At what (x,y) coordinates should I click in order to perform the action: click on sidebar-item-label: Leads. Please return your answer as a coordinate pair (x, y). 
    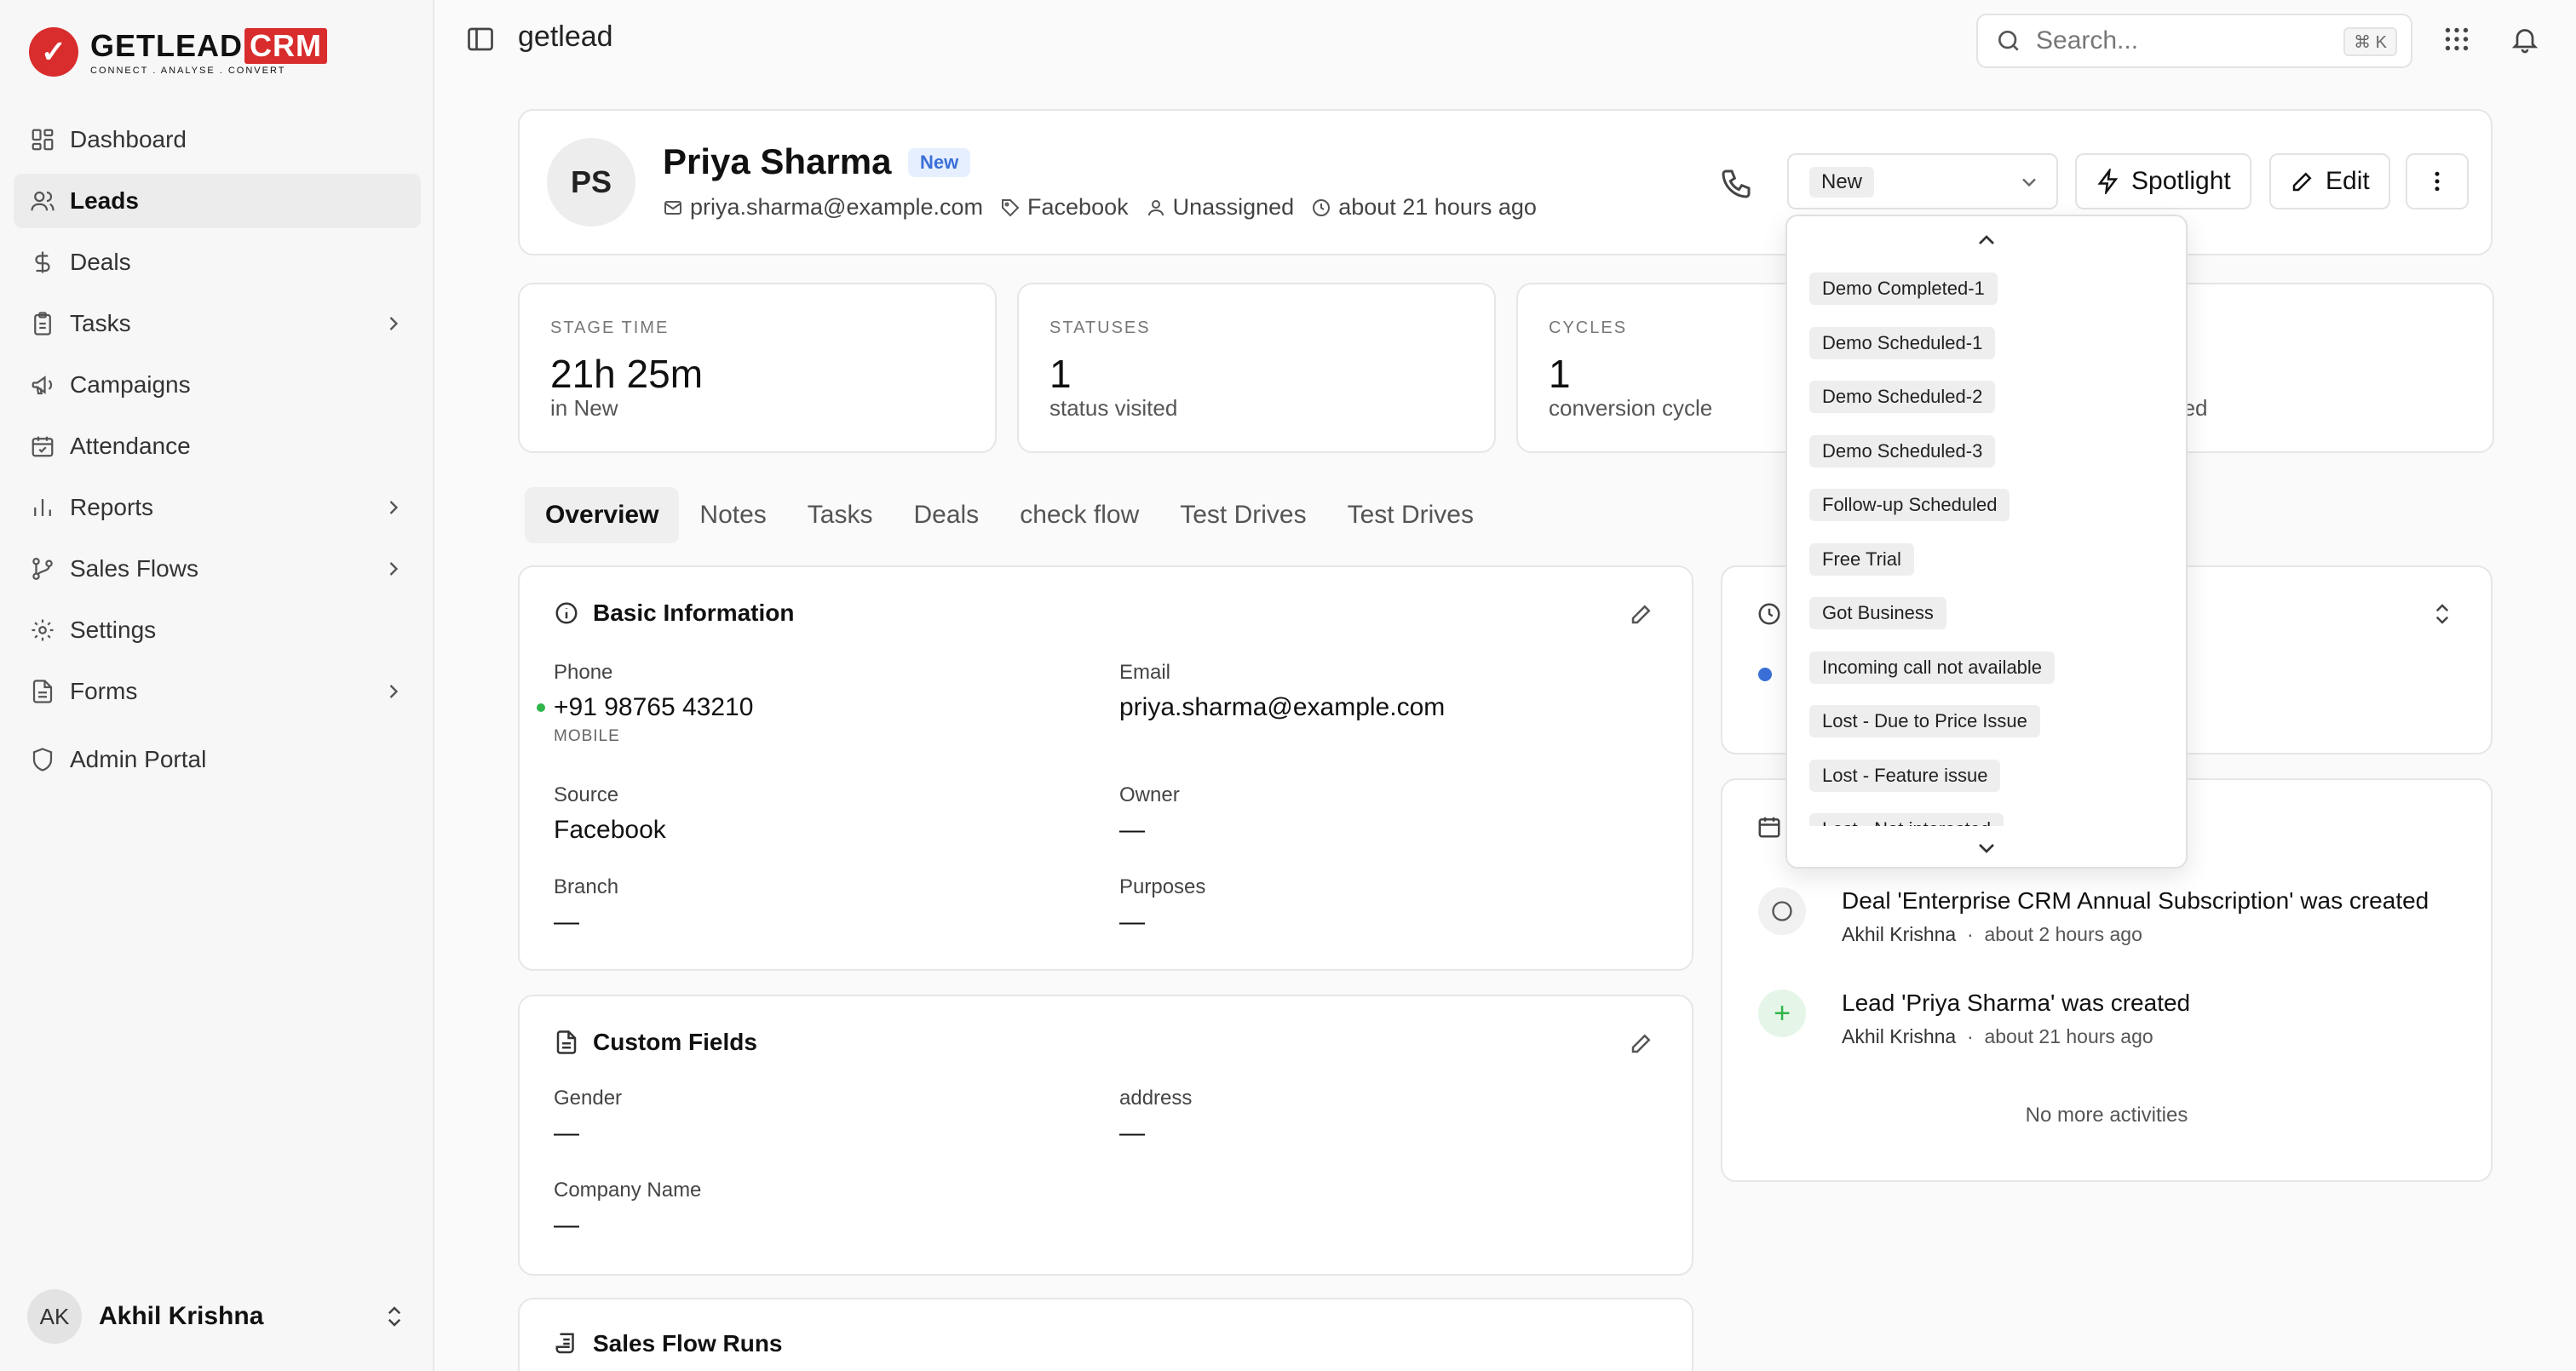
    Looking at the image, I should click on (104, 200).